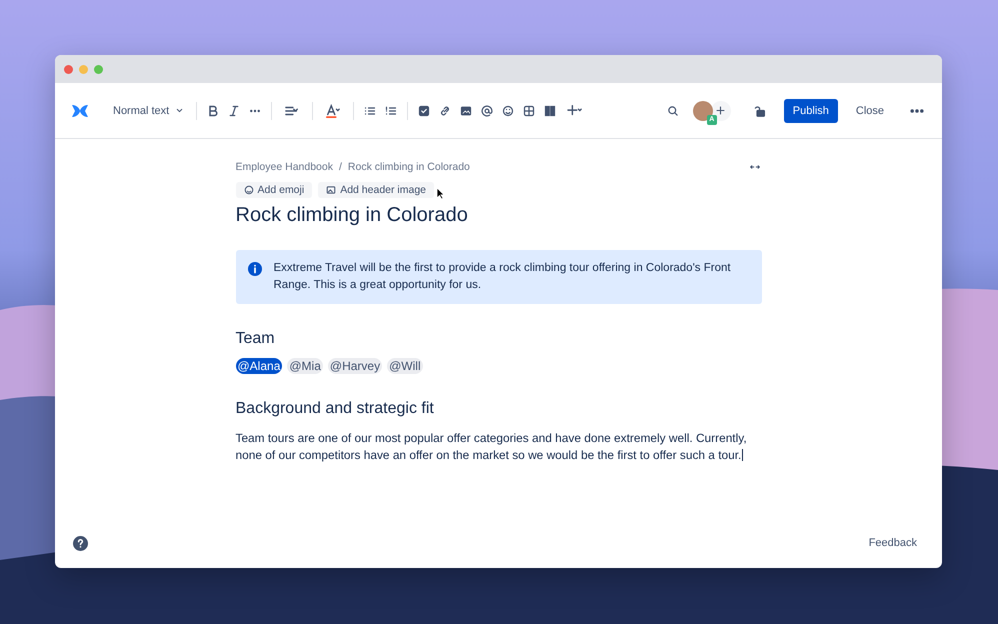 Image resolution: width=998 pixels, height=624 pixels. Describe the element at coordinates (255, 269) in the screenshot. I see `info-icon` at that location.